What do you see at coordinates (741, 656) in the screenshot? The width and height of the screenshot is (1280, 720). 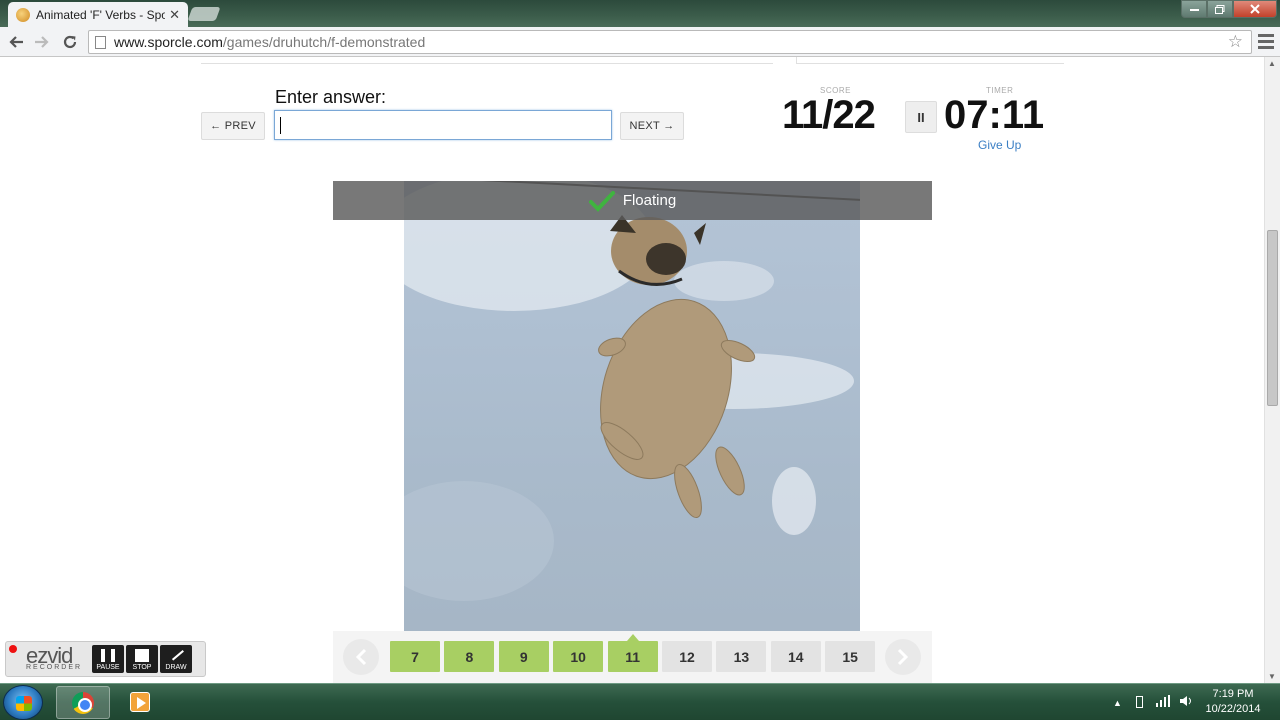 I see `answer-number-item: 13` at bounding box center [741, 656].